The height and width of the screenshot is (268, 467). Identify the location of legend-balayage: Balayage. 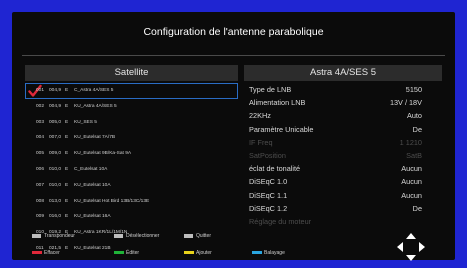
(268, 253).